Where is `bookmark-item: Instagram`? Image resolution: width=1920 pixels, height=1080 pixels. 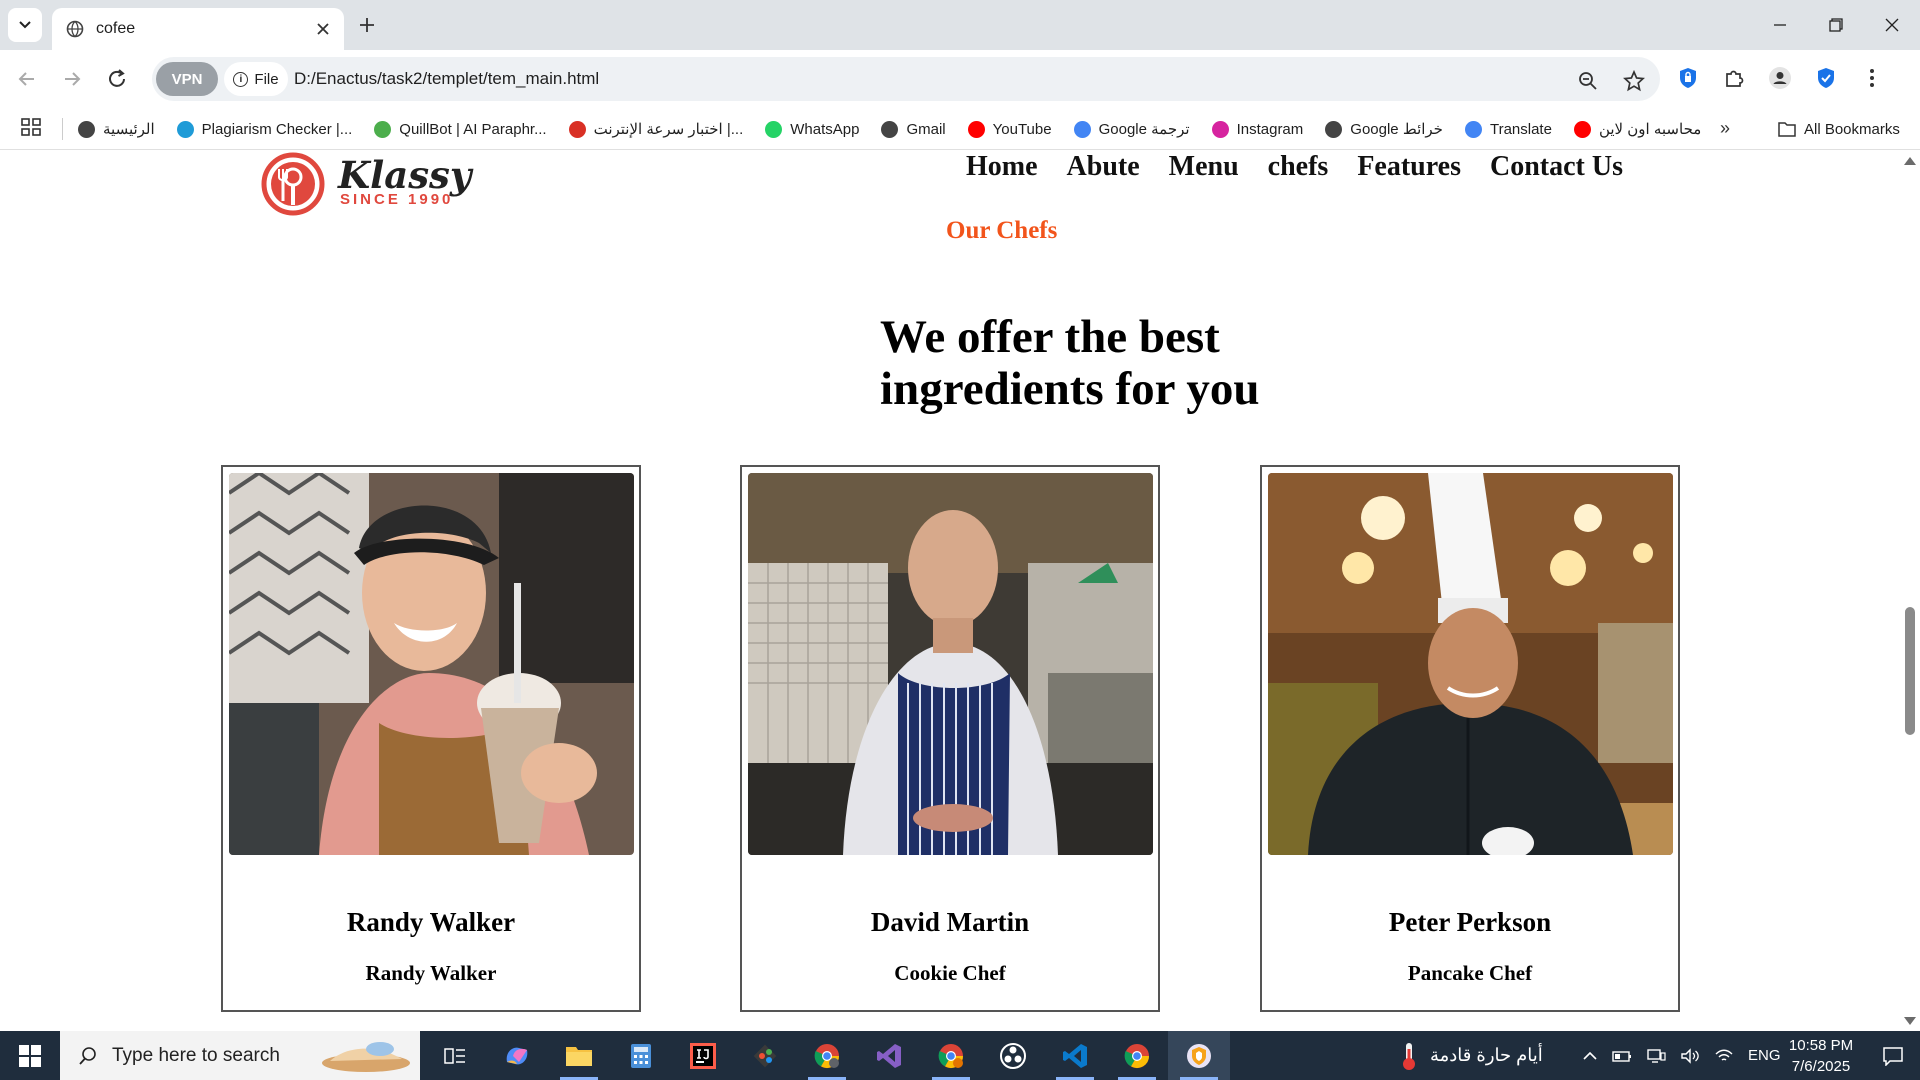 bookmark-item: Instagram is located at coordinates (1257, 129).